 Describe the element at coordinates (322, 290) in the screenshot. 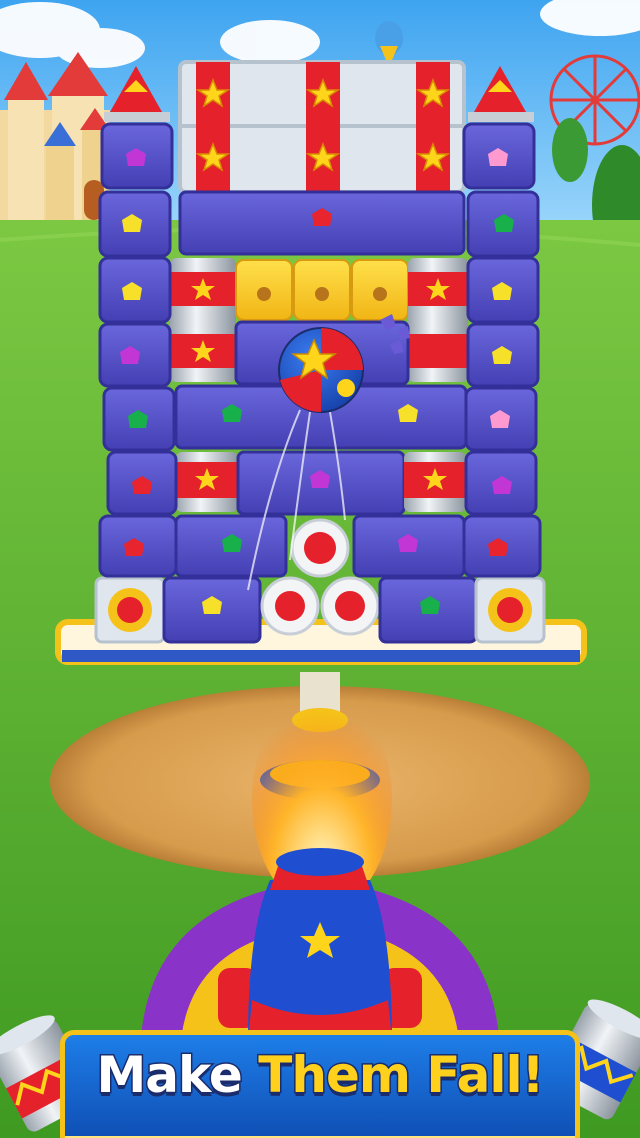

I see `honey-jar-icon` at that location.